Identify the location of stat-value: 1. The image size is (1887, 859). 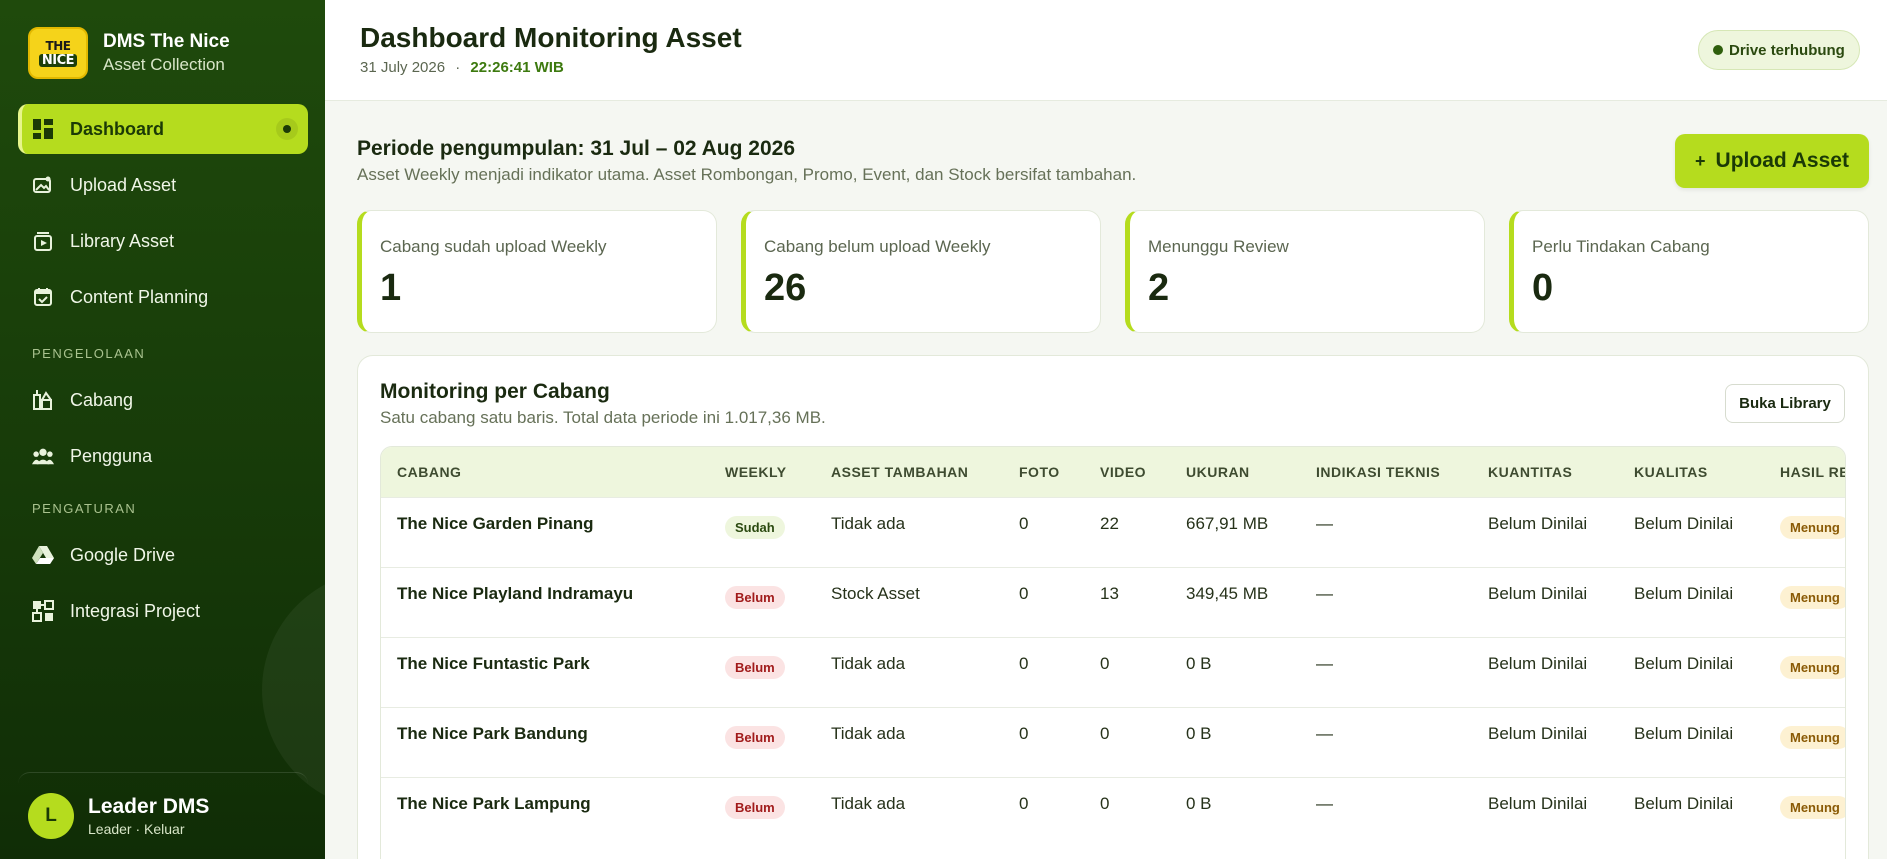
(391, 288).